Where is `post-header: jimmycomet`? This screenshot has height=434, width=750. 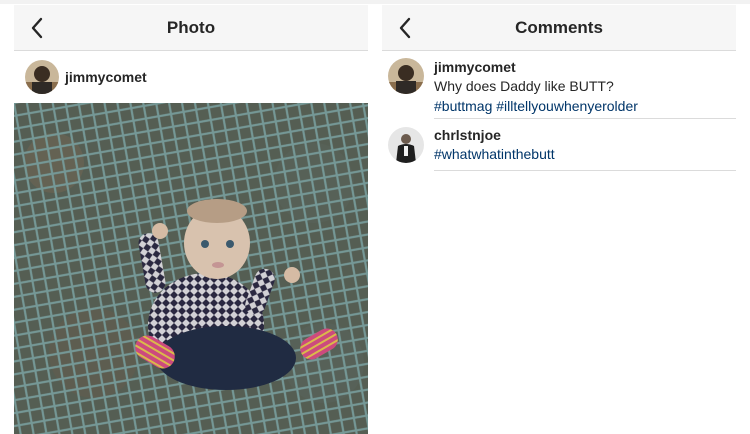
post-header: jimmycomet is located at coordinates (191, 76).